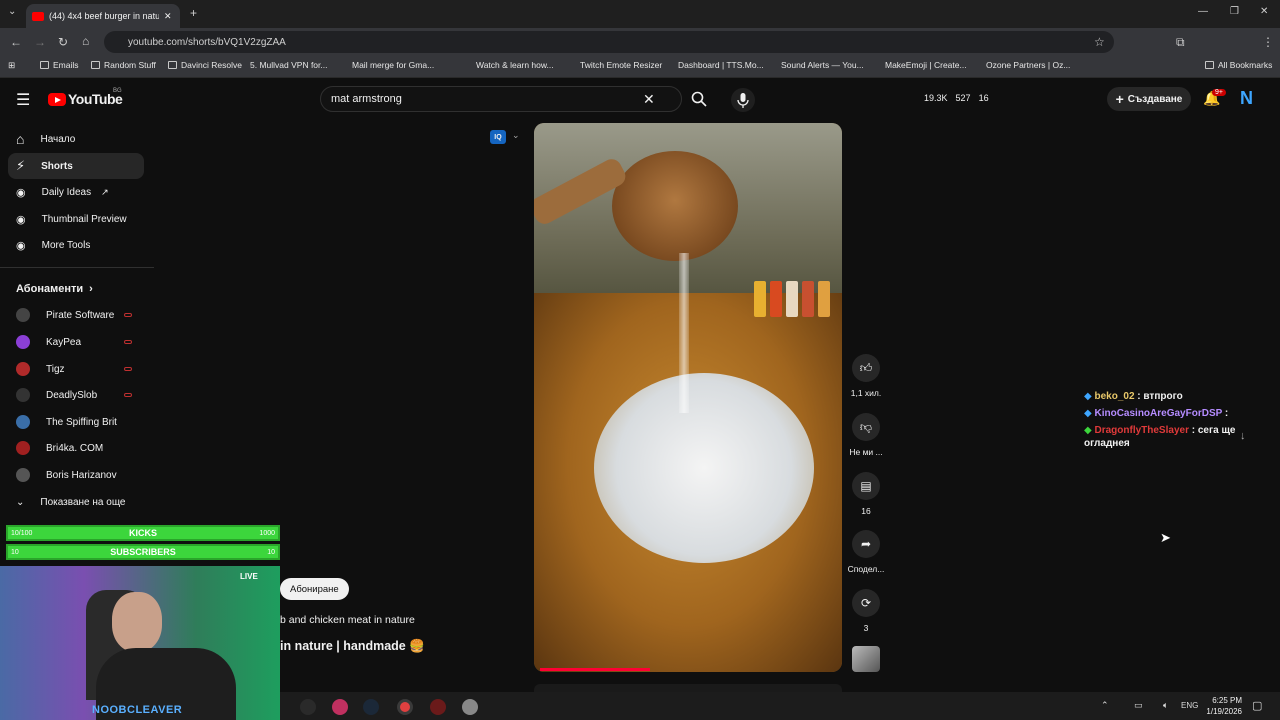 The width and height of the screenshot is (1280, 720). Describe the element at coordinates (76, 245) in the screenshot. I see `sidebar-item-more-tools: ◉ More Tools` at that location.